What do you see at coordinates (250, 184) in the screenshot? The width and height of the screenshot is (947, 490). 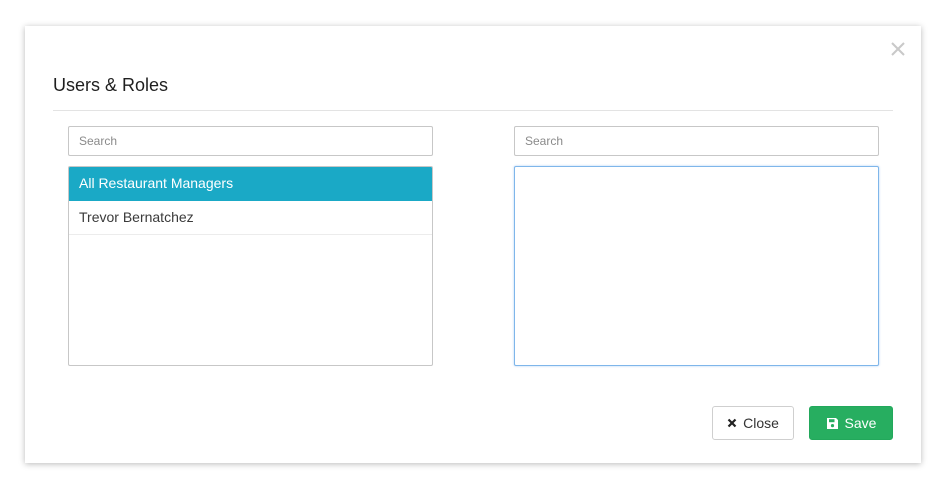 I see `list-item-all-restaurant-managers: All Restaurant Managers` at bounding box center [250, 184].